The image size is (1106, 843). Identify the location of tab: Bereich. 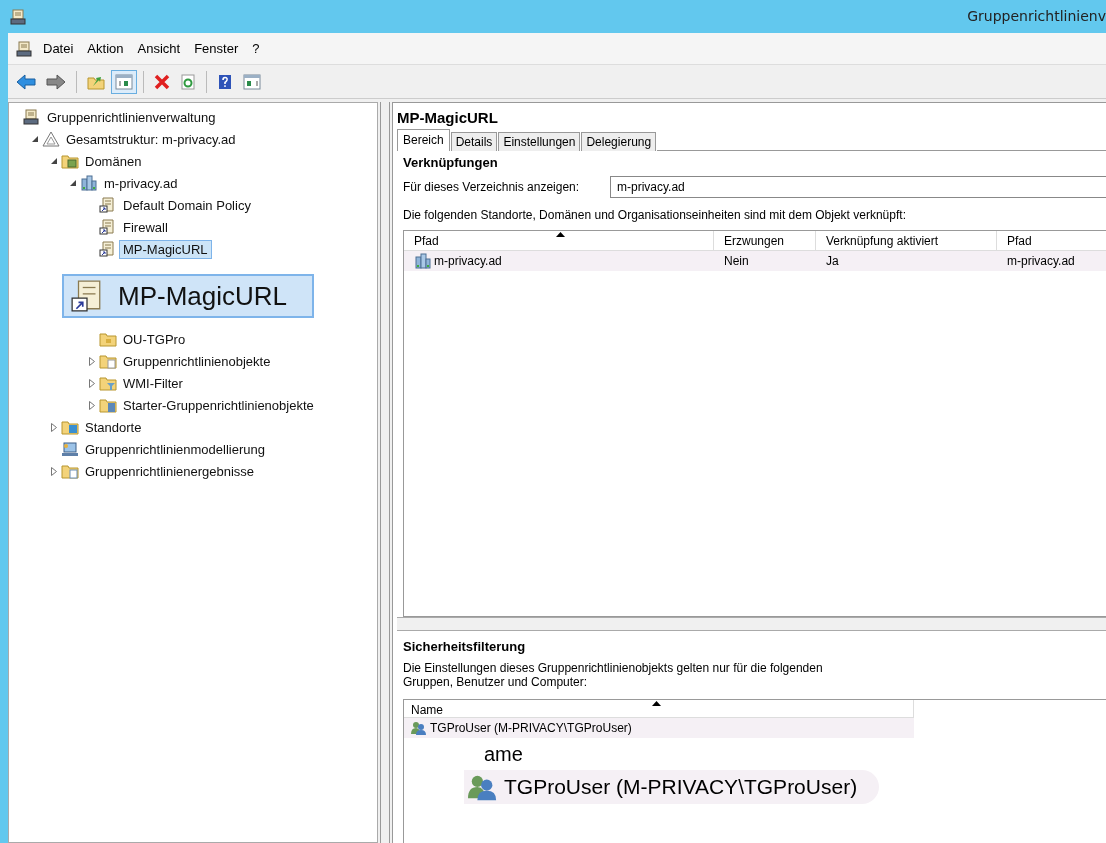
(423, 140).